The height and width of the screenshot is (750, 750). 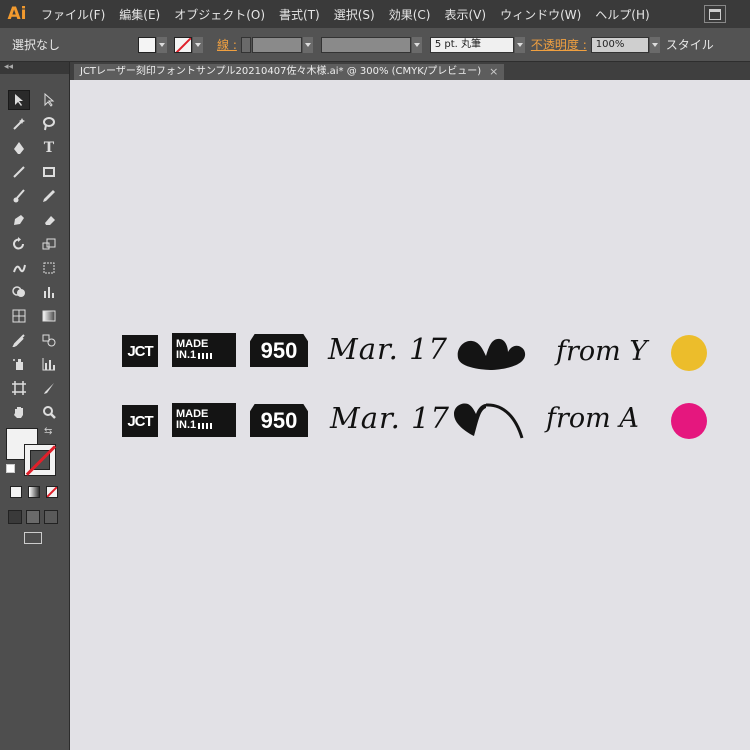 I want to click on pen-tool, so click(x=19, y=148).